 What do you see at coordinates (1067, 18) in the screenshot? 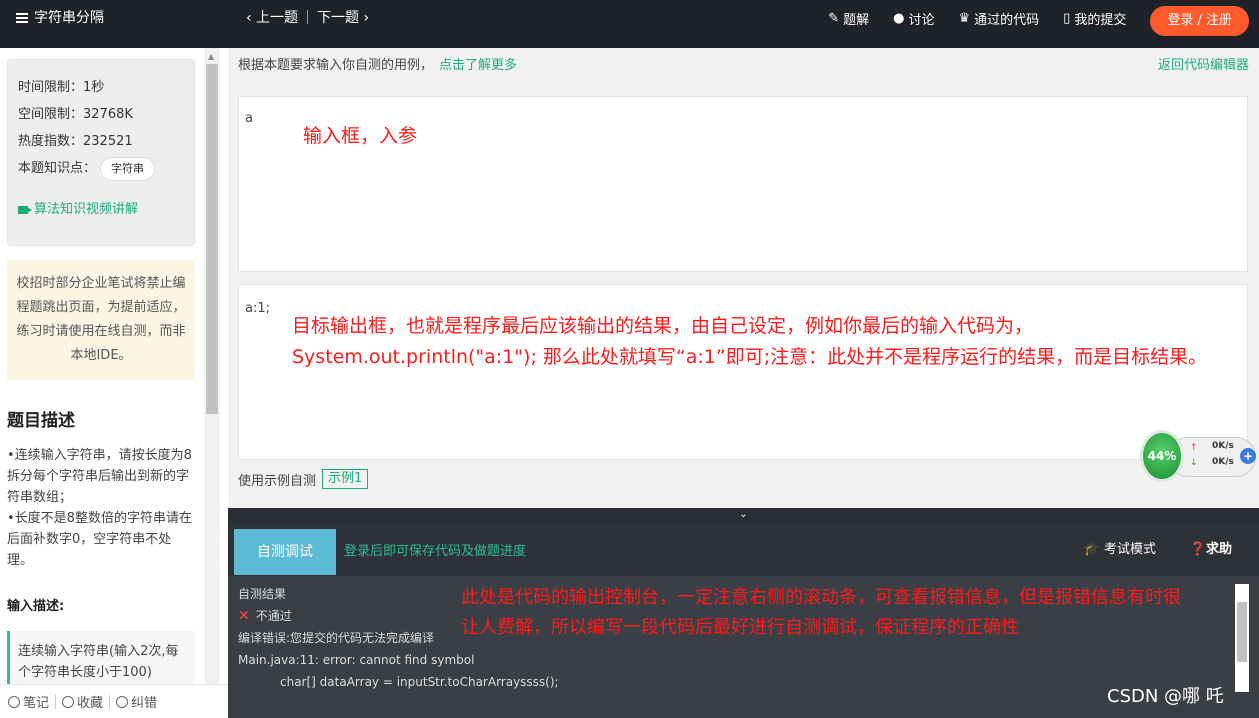
I see `file-icon: ▯` at bounding box center [1067, 18].